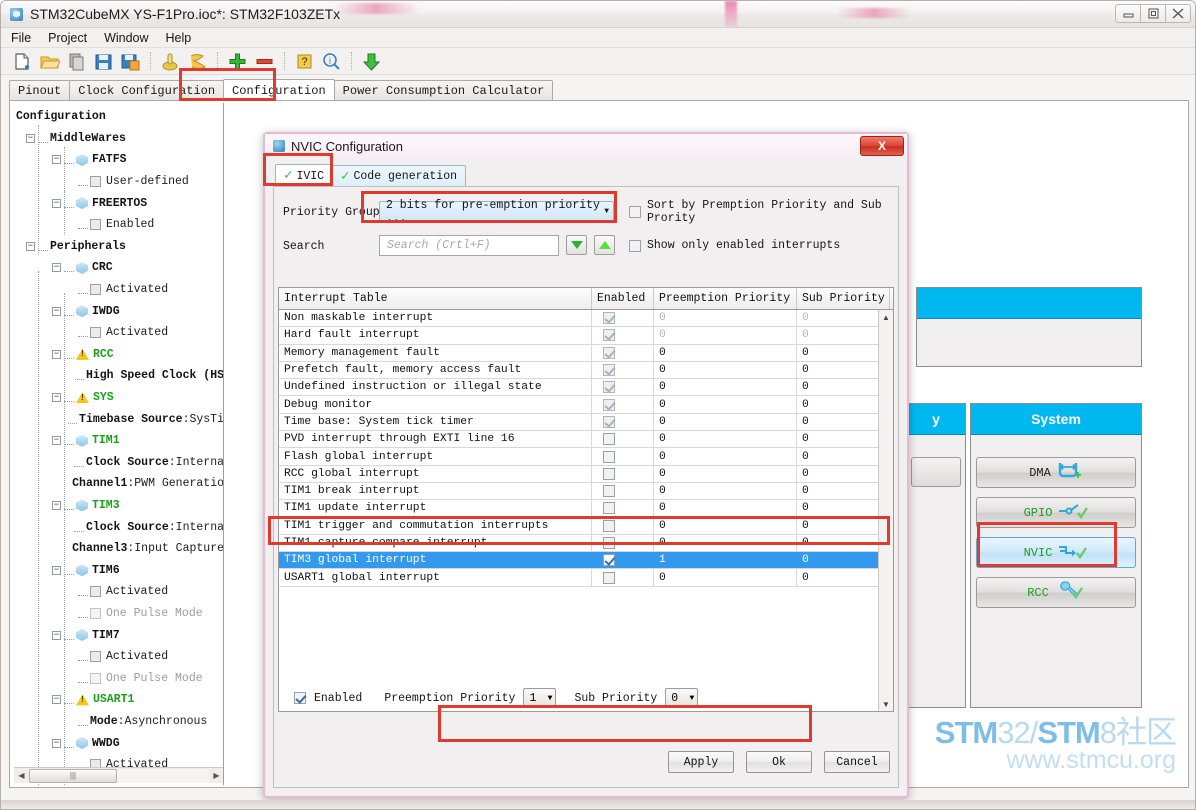 Image resolution: width=1196 pixels, height=810 pixels. I want to click on scroll-track: |||, so click(119, 775).